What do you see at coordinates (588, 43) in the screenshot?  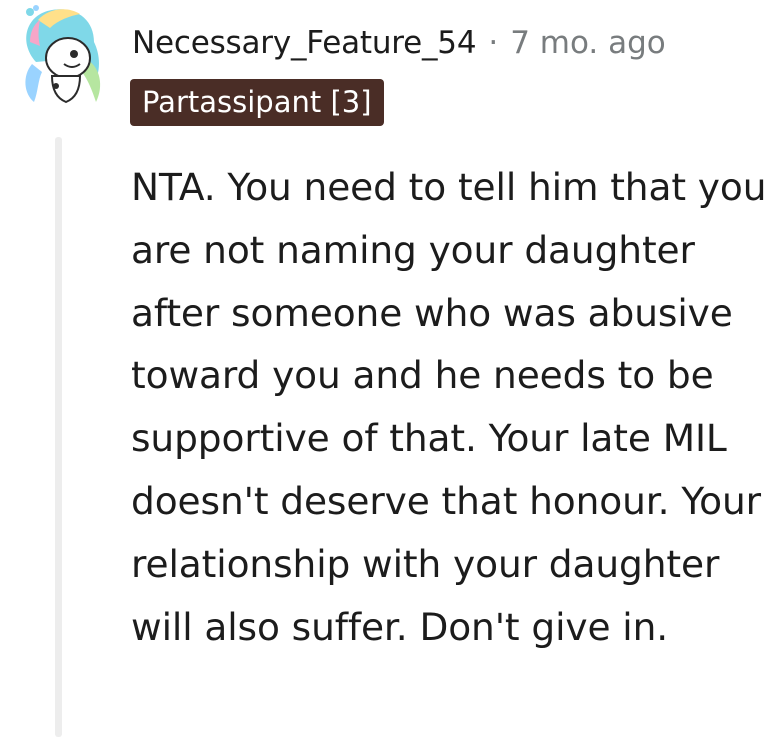 I see `timestamp: 7 mo. ago` at bounding box center [588, 43].